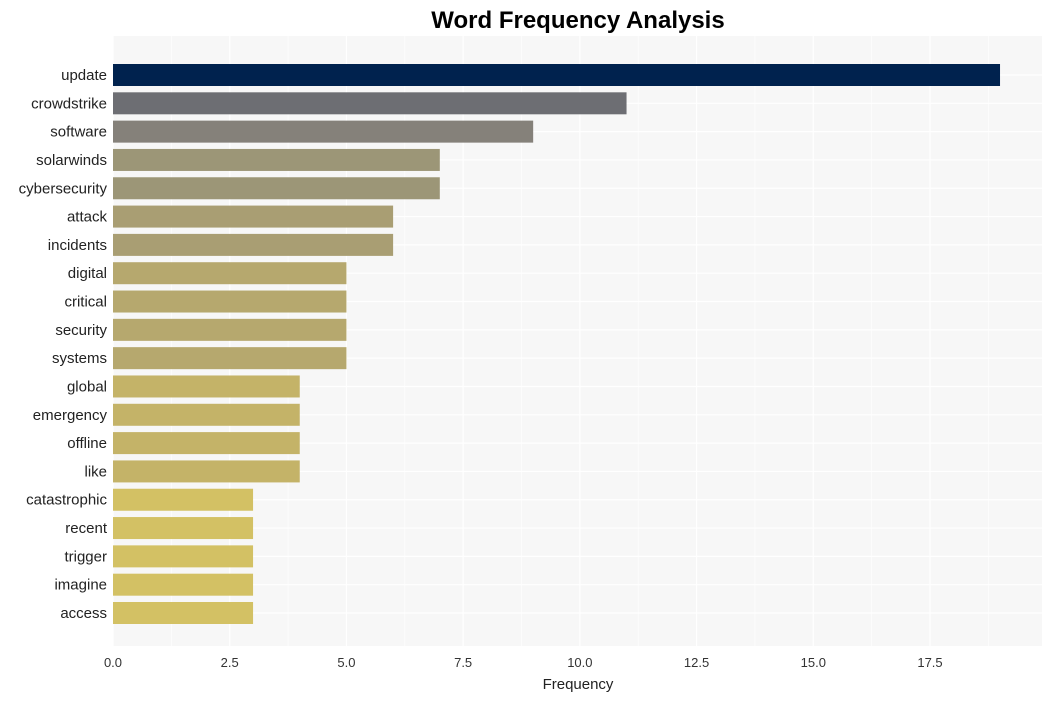  What do you see at coordinates (81, 330) in the screenshot?
I see `y-tick-label-security: security` at bounding box center [81, 330].